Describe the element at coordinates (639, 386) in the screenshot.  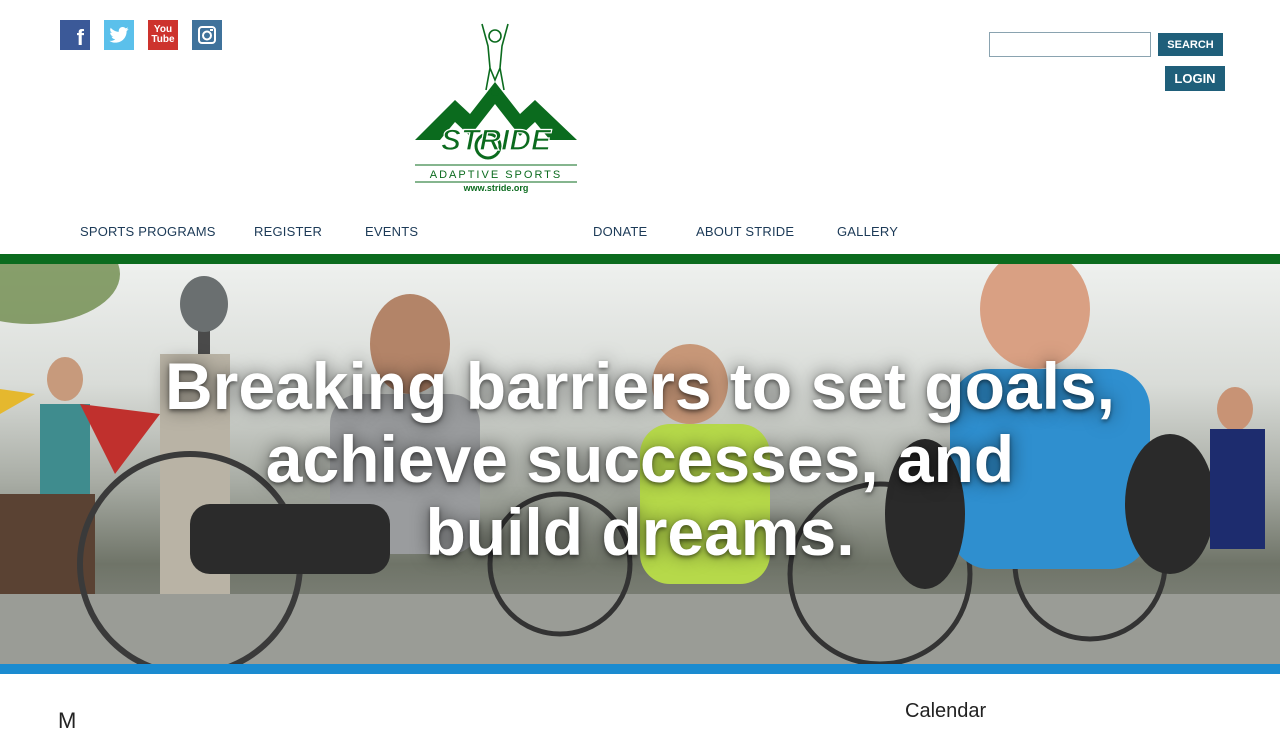
I see `hero-tagline-line: Breaking barriers to set goals,` at that location.